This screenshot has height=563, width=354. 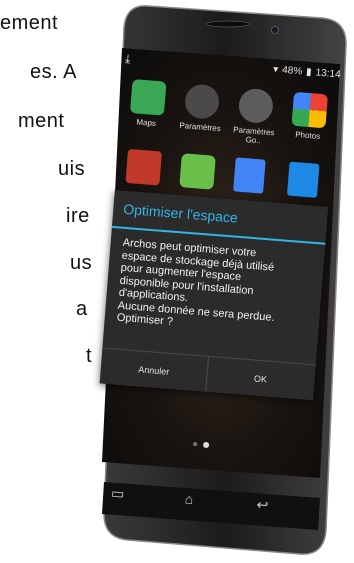 What do you see at coordinates (309, 110) in the screenshot?
I see `photos-pinwheel-icon` at bounding box center [309, 110].